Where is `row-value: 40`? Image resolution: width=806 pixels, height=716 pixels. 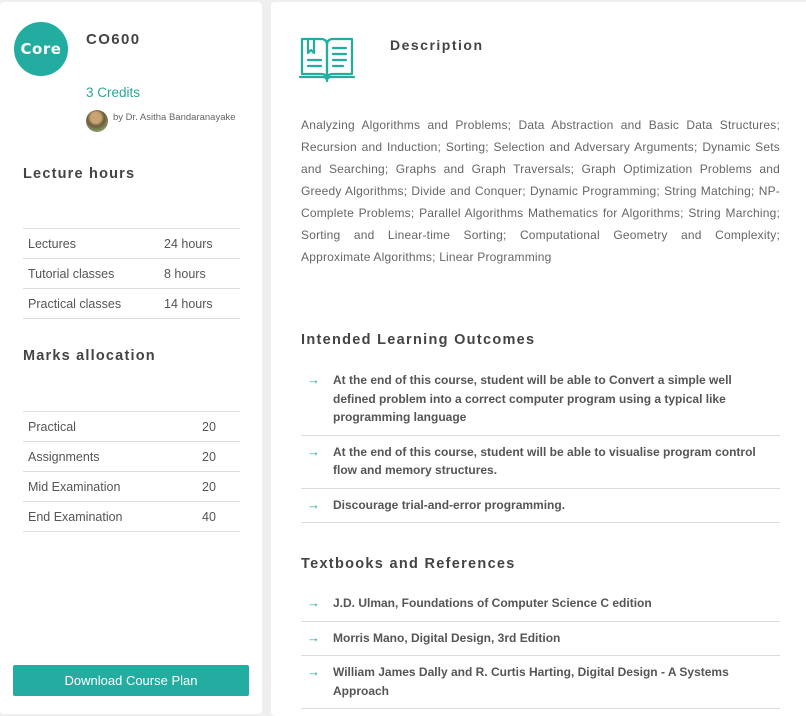
row-value: 40 is located at coordinates (221, 516).